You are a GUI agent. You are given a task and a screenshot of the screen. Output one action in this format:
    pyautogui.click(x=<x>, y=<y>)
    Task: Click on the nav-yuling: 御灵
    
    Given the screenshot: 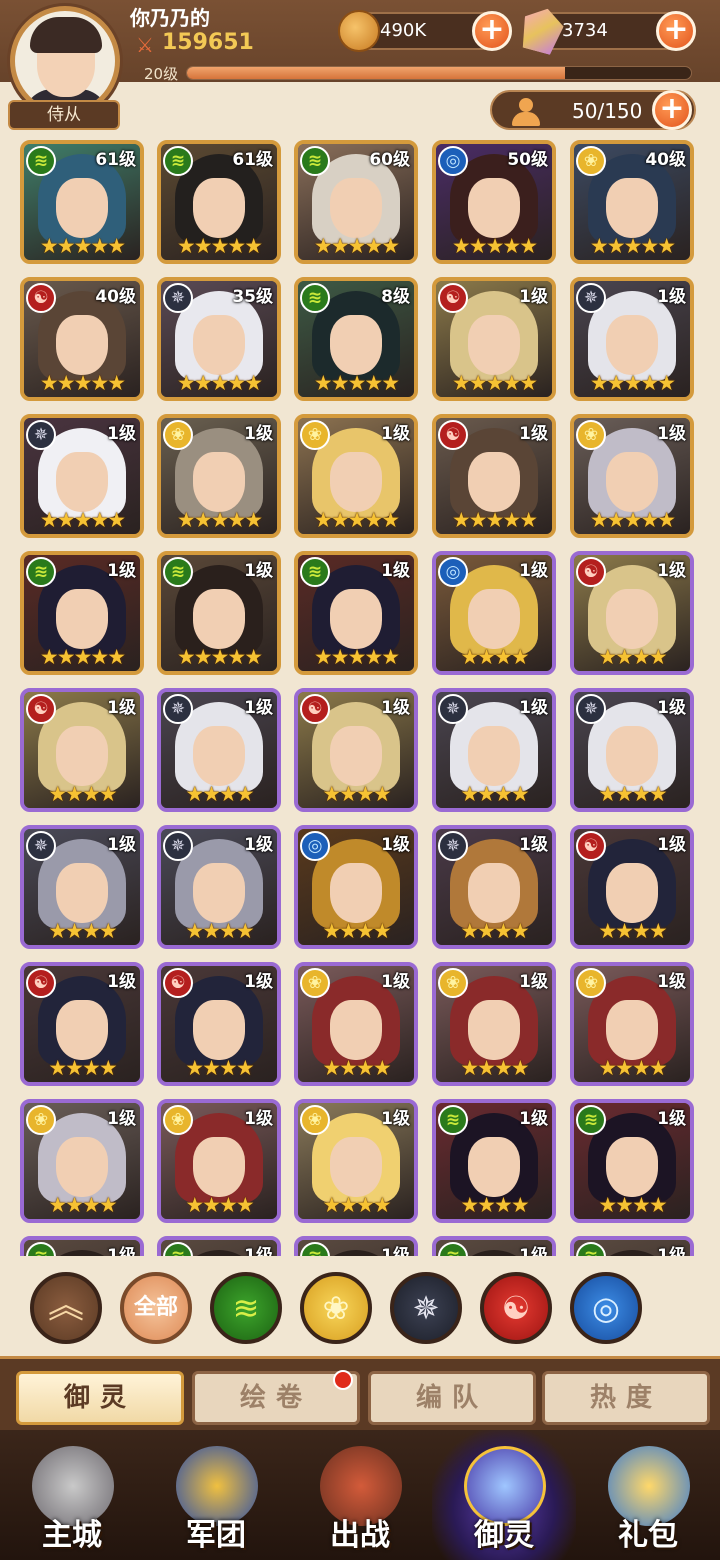 What is the action you would take?
    pyautogui.click(x=504, y=1495)
    